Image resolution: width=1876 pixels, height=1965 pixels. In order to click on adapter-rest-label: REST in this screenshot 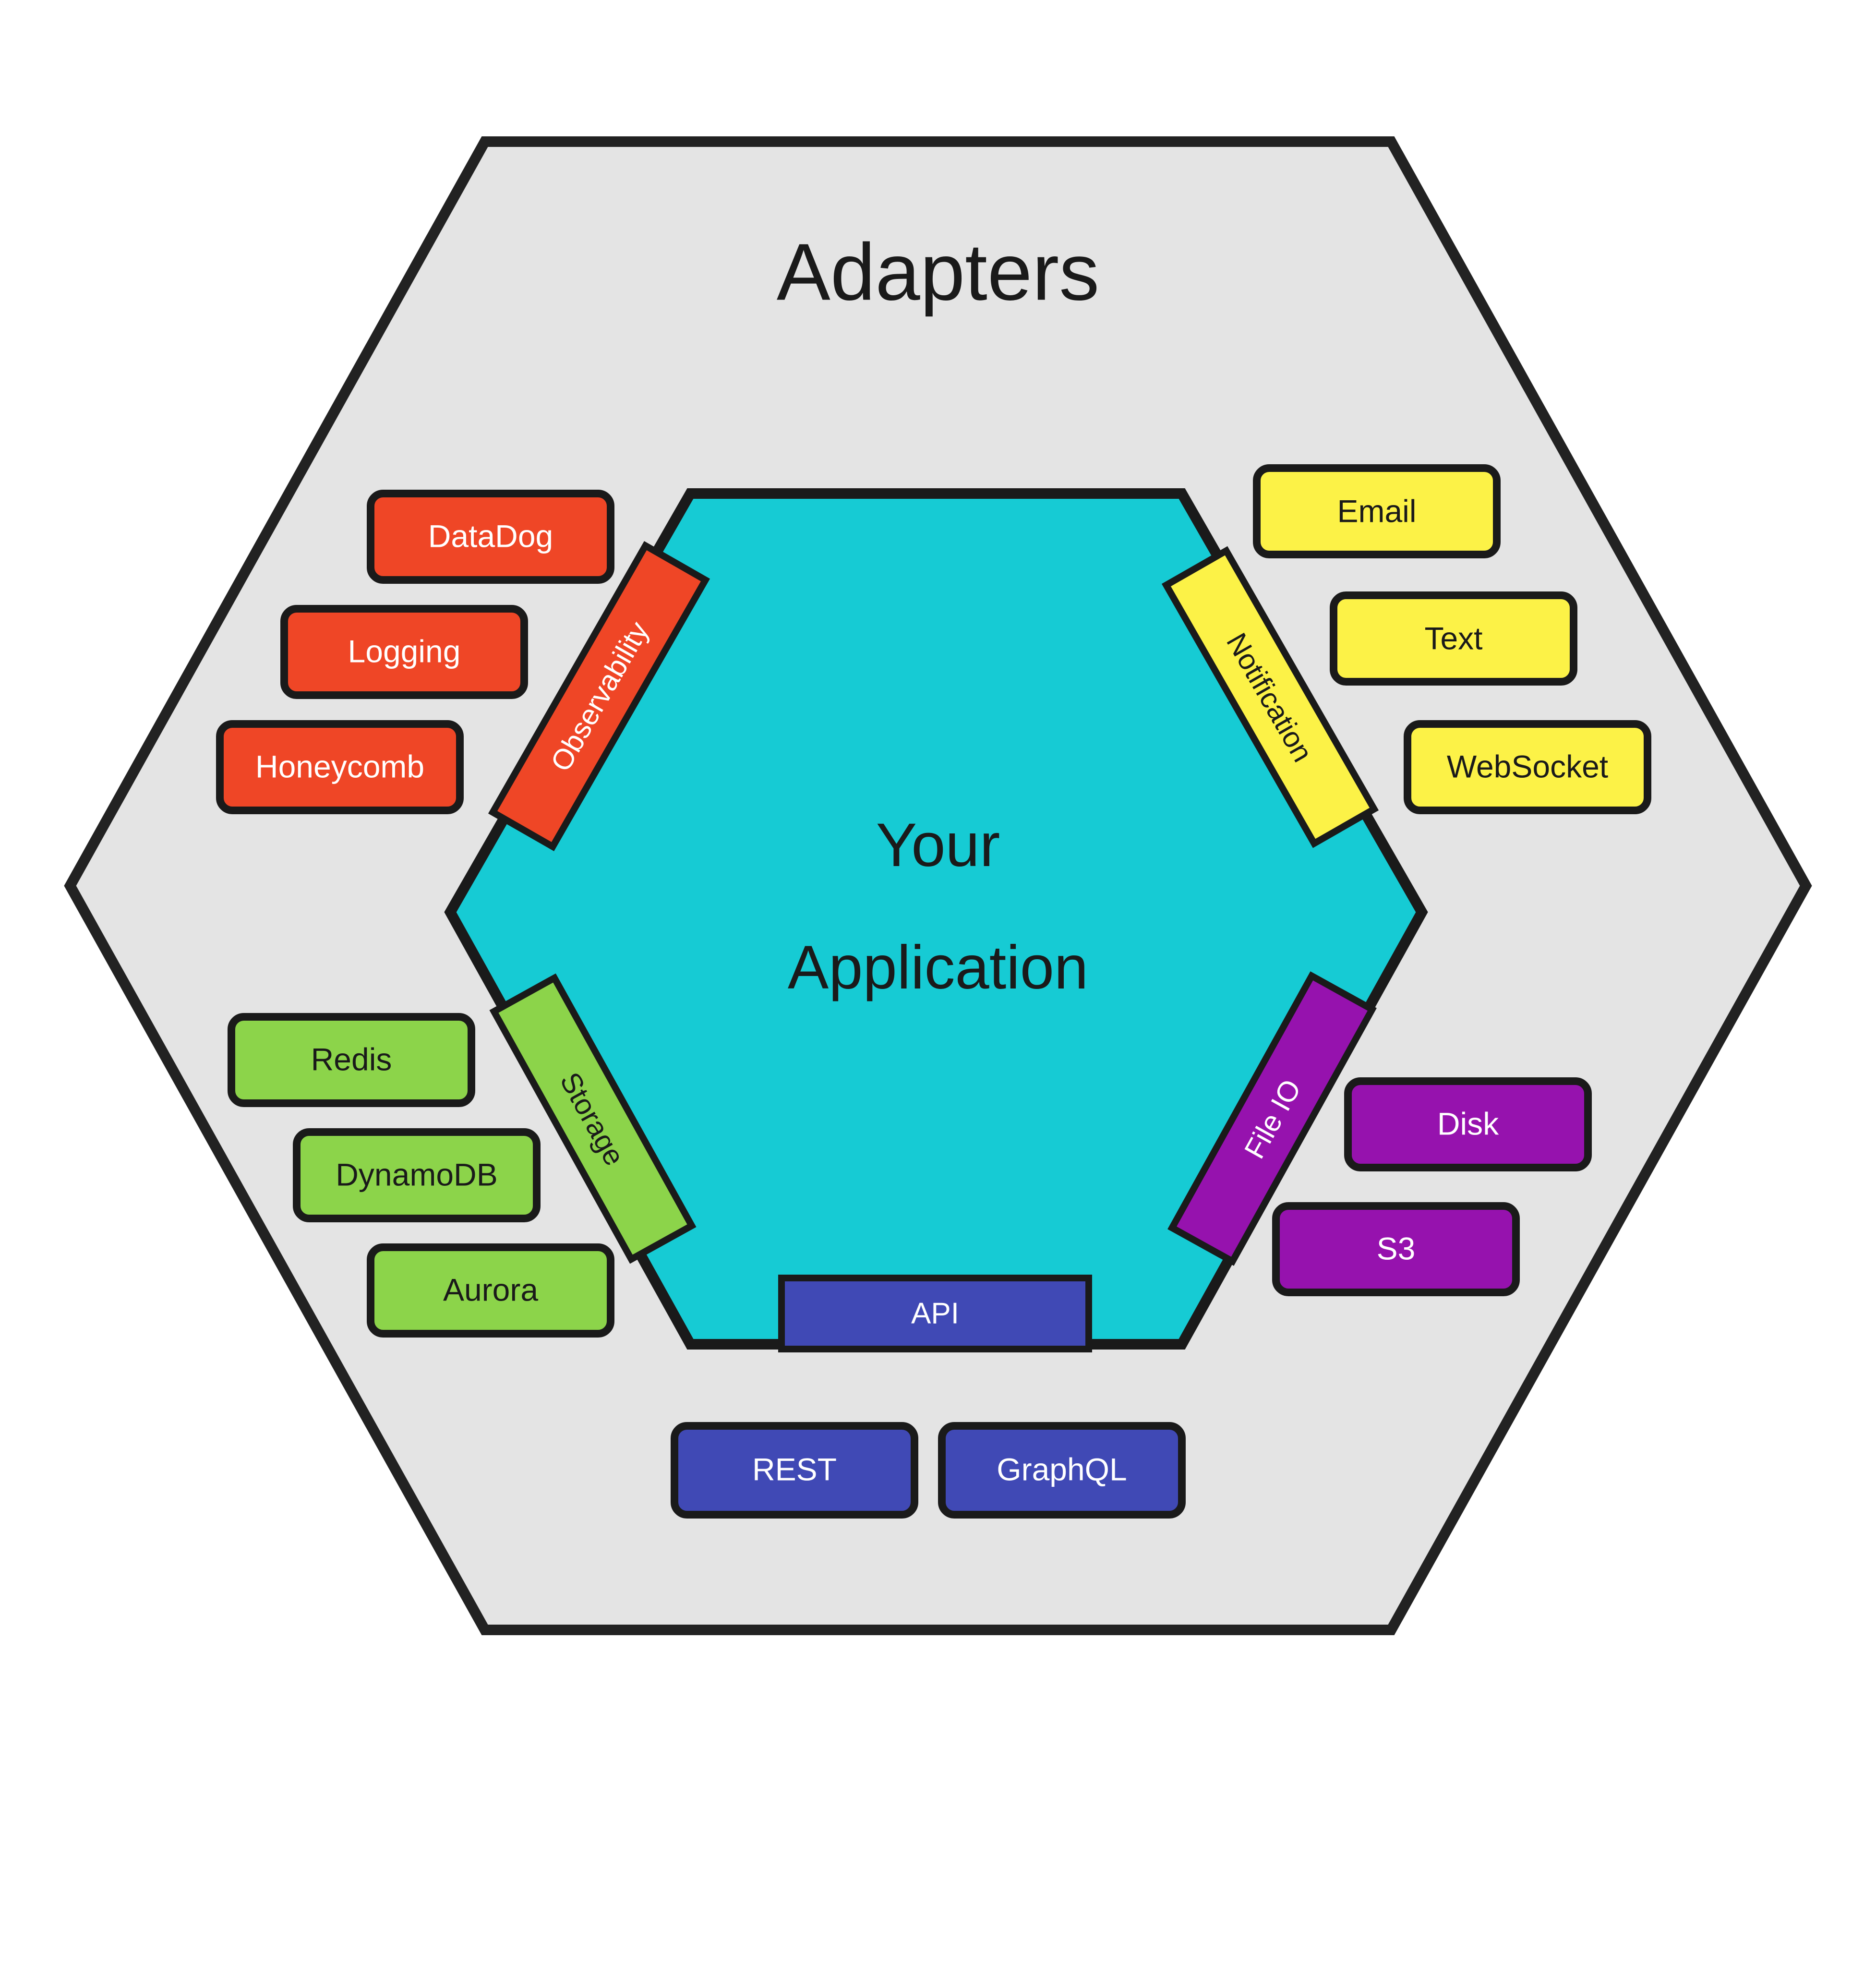, I will do `click(794, 1469)`.